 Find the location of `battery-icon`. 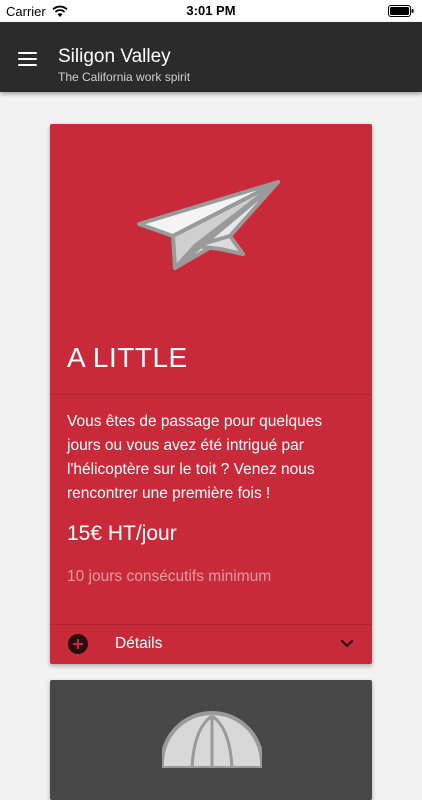

battery-icon is located at coordinates (401, 11).